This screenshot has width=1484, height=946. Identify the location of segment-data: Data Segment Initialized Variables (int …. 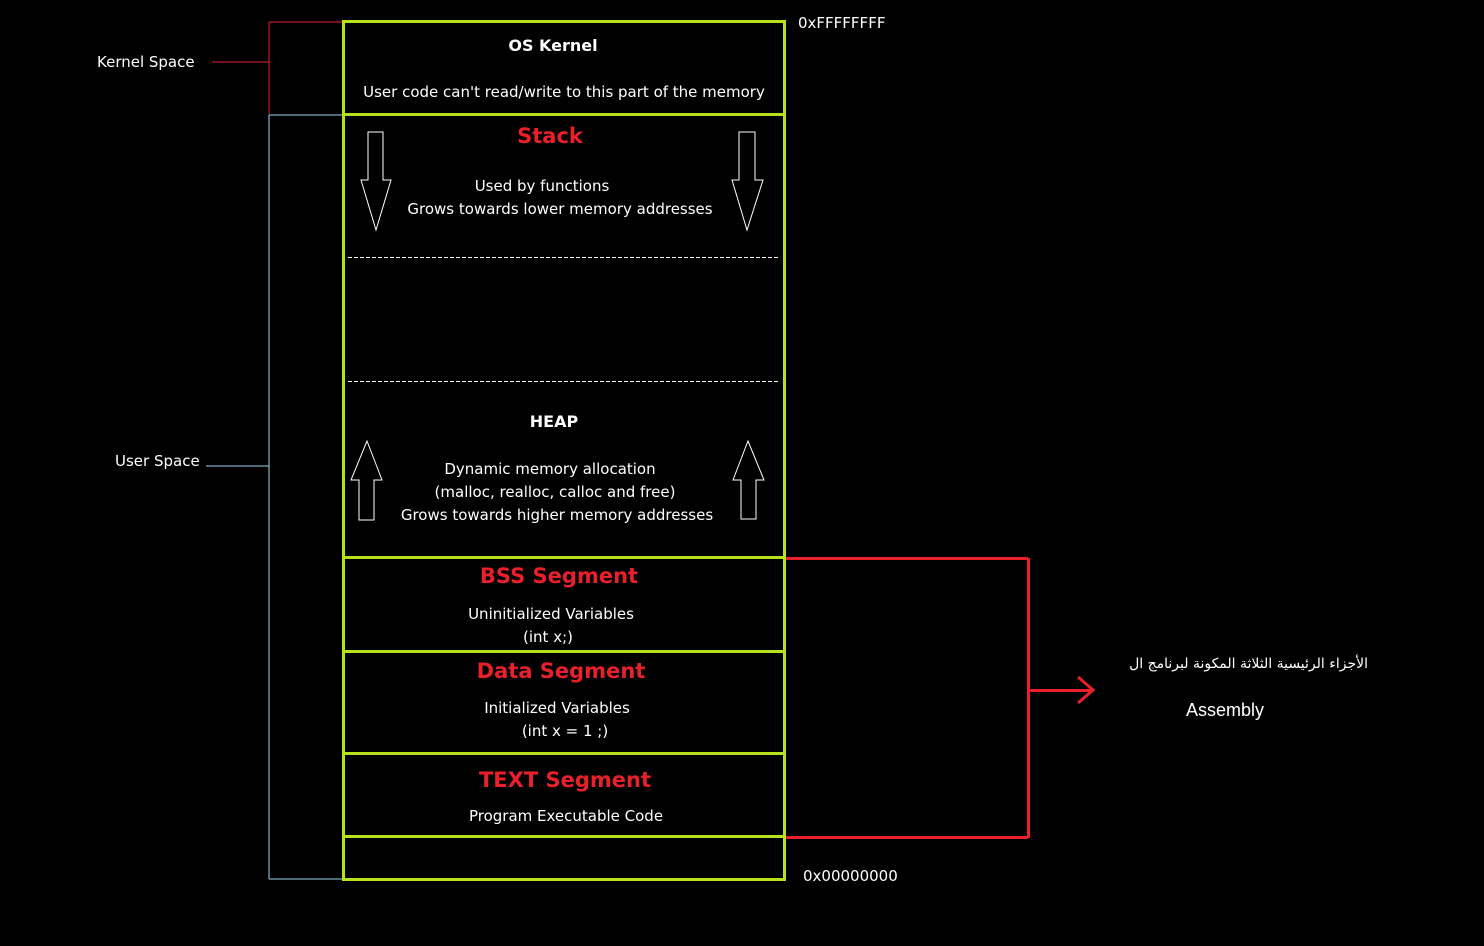
(564, 703).